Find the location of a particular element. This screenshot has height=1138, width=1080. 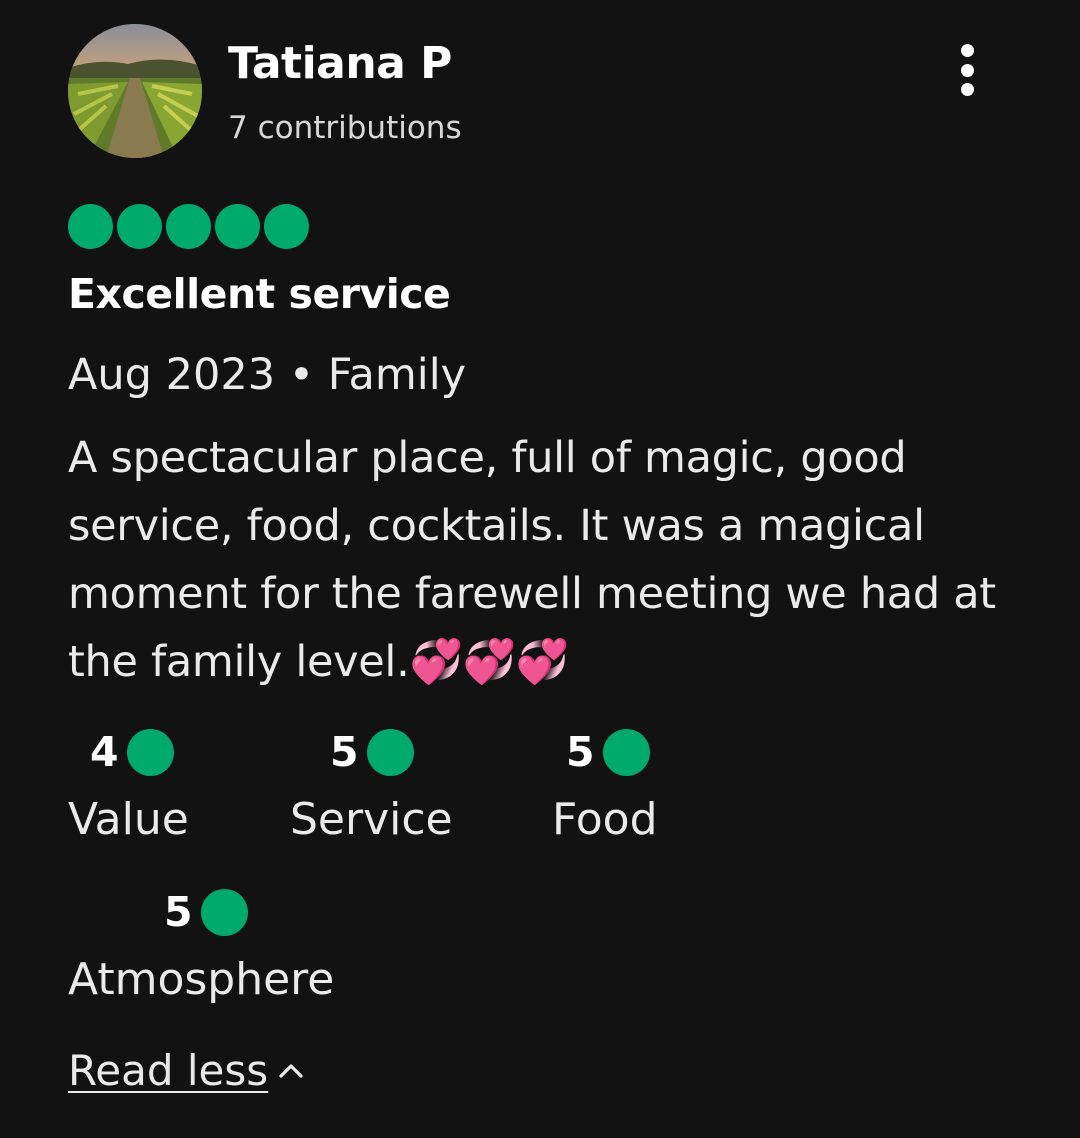

subrating-service: 5 is located at coordinates (440, 752).